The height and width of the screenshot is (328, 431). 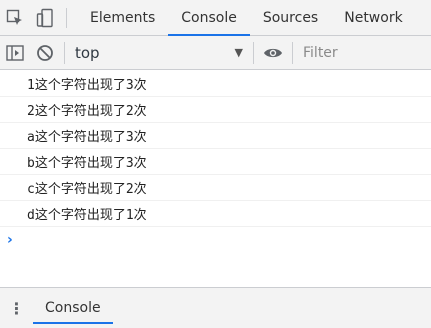 I want to click on console-message: b这个字符出现了3次, so click(x=215, y=162).